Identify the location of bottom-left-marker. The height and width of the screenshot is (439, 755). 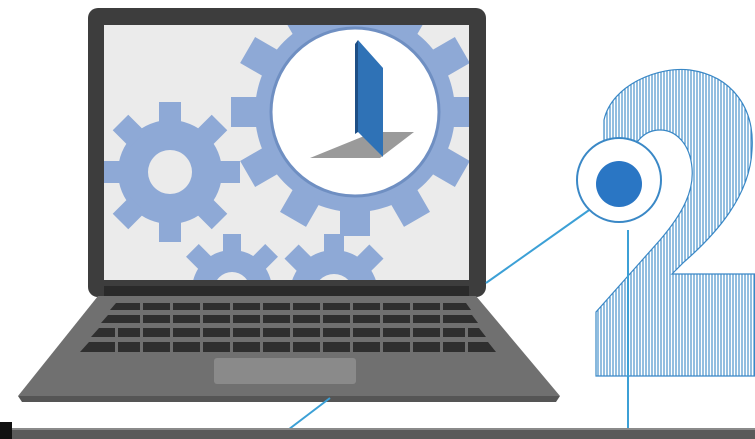
(6, 430).